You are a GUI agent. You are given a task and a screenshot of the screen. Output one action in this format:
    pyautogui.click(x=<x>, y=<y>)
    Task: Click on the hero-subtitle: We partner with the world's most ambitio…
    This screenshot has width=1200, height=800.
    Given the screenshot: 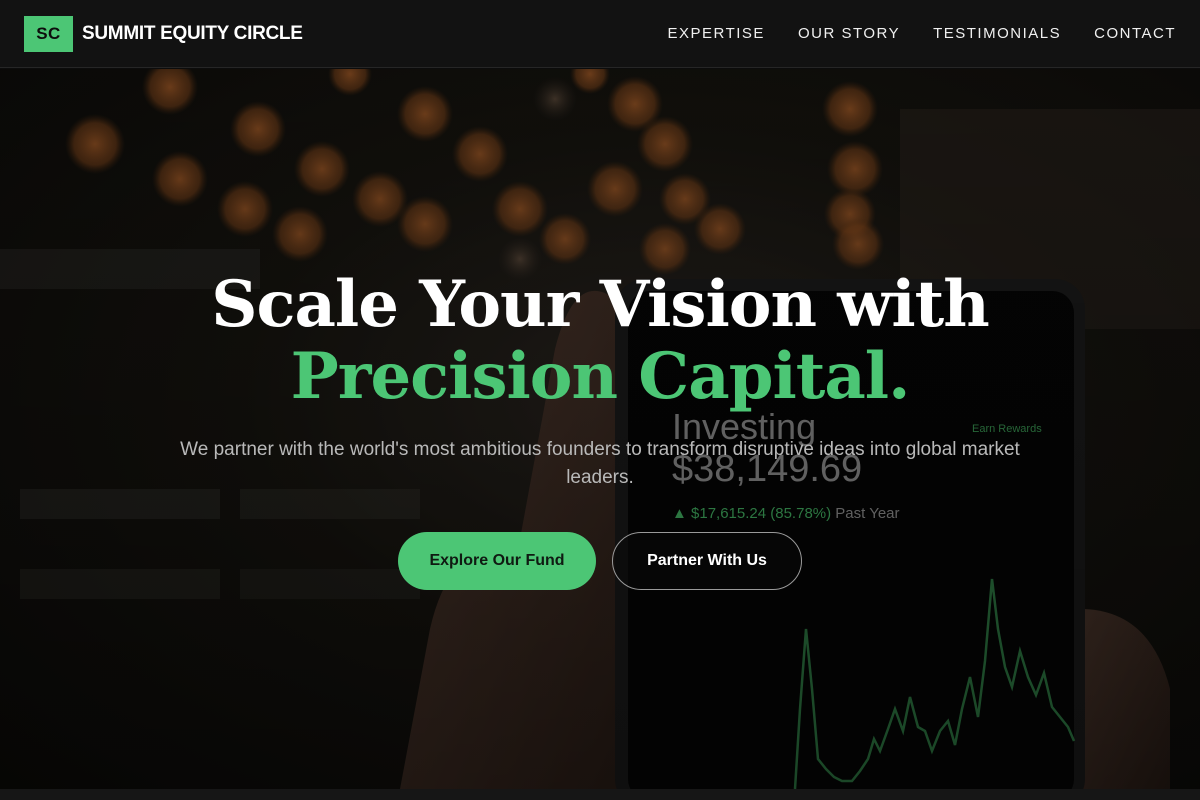 What is the action you would take?
    pyautogui.click(x=600, y=463)
    